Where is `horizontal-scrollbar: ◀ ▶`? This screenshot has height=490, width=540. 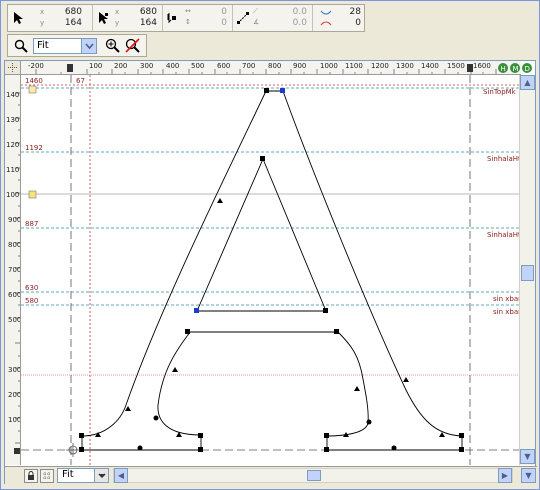 horizontal-scrollbar: ◀ ▶ is located at coordinates (313, 475).